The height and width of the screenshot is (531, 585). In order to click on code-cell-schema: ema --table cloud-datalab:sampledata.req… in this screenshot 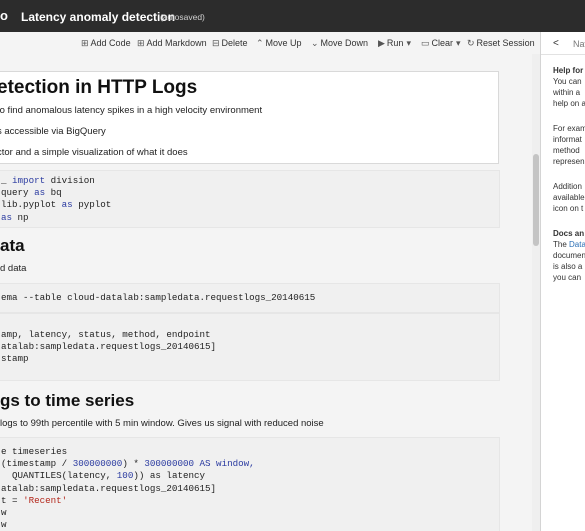, I will do `click(250, 298)`.